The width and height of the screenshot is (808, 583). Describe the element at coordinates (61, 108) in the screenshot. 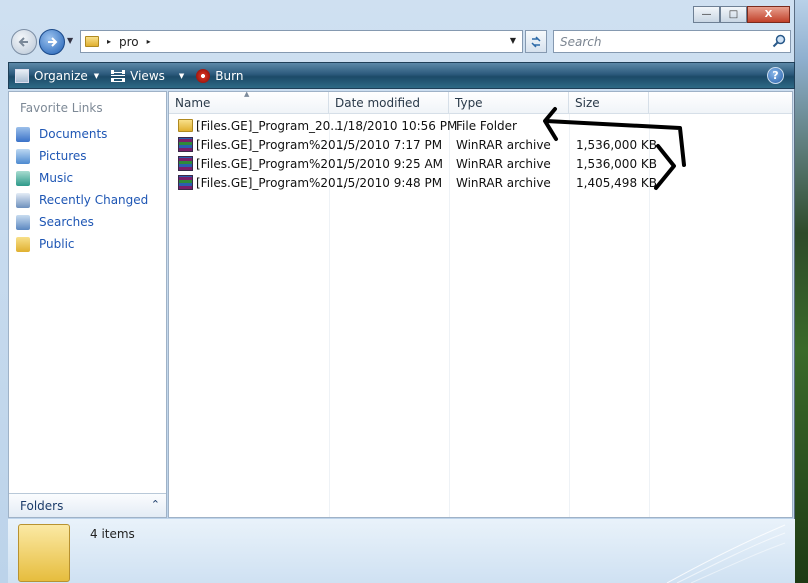

I see `favorite-links-heading: Favorite Links` at that location.